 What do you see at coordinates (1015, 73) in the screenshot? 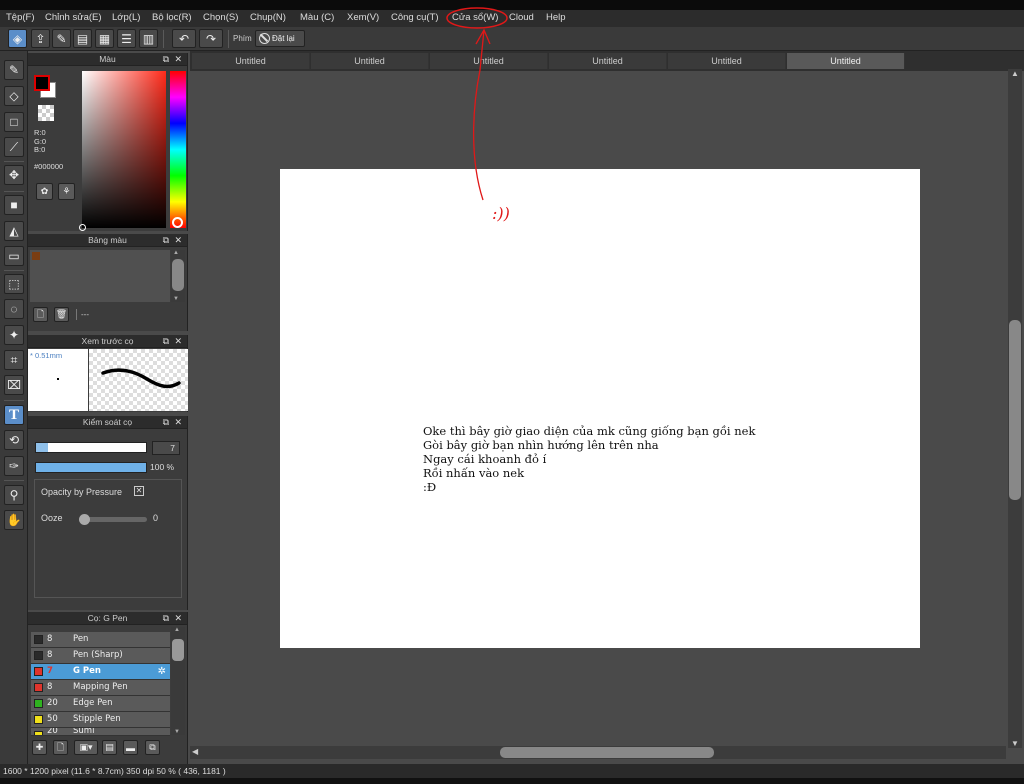
I see `scroll-up-icon: ▲` at bounding box center [1015, 73].